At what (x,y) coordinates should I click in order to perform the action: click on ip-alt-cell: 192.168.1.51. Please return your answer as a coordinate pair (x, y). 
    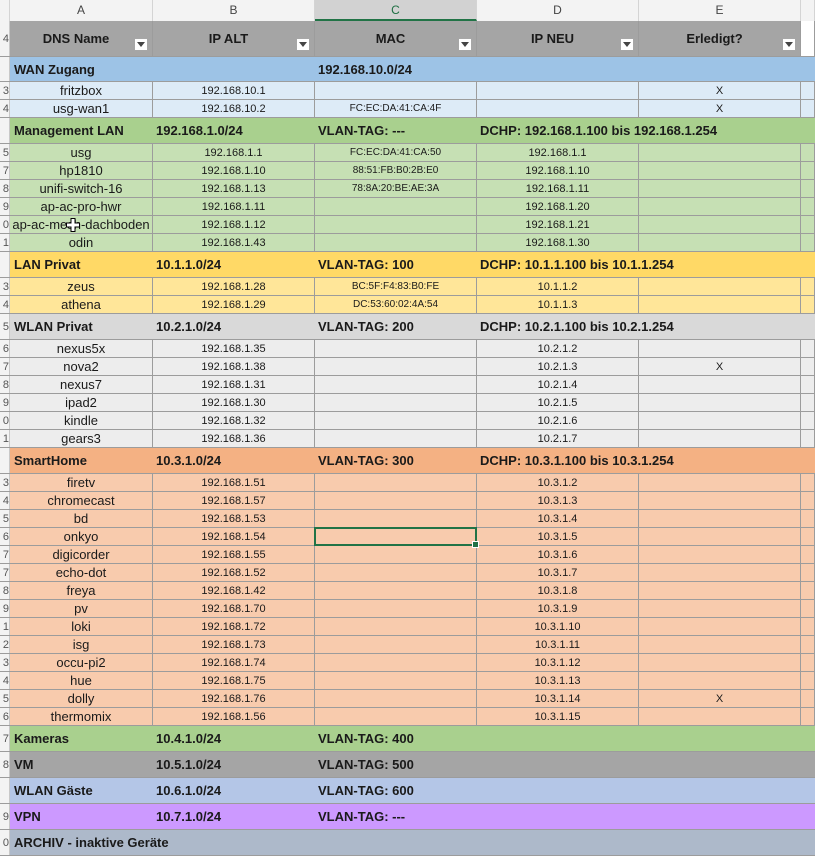
    Looking at the image, I should click on (234, 482).